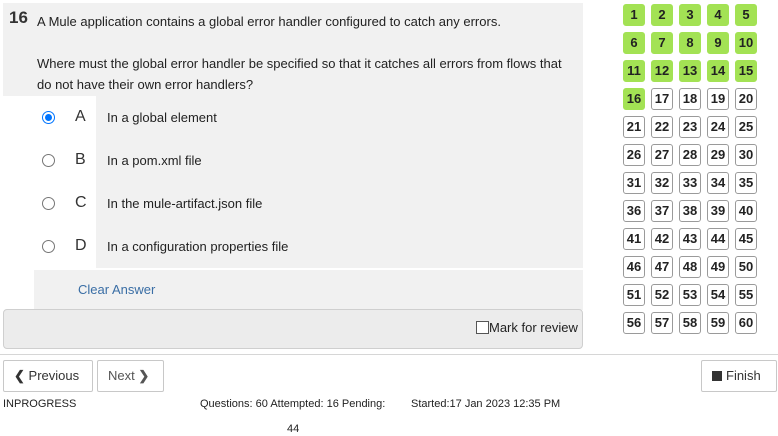  What do you see at coordinates (690, 211) in the screenshot?
I see `question-nav-38: 38` at bounding box center [690, 211].